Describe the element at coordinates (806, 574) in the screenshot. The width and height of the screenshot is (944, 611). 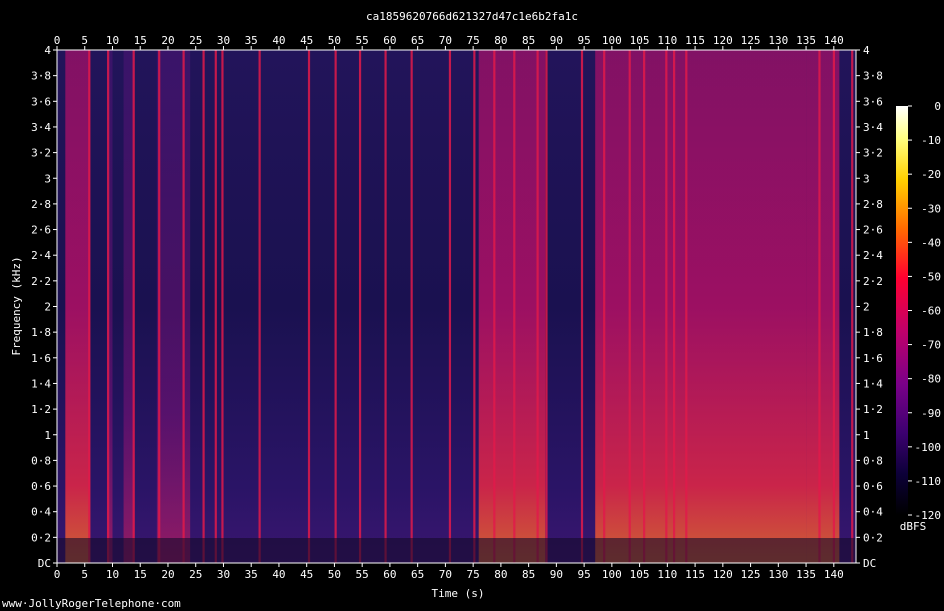
I see `x-tick-label: 135` at that location.